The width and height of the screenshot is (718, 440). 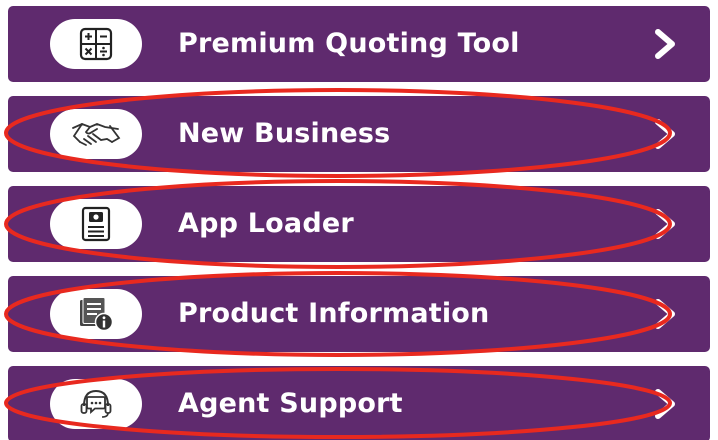 I want to click on document-loader-icon, so click(x=96, y=224).